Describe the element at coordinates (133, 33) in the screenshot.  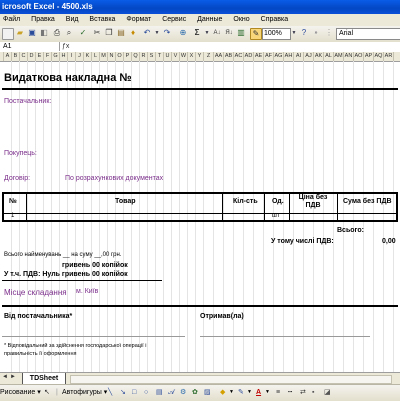
I see `format-painter-icon: ♦` at that location.